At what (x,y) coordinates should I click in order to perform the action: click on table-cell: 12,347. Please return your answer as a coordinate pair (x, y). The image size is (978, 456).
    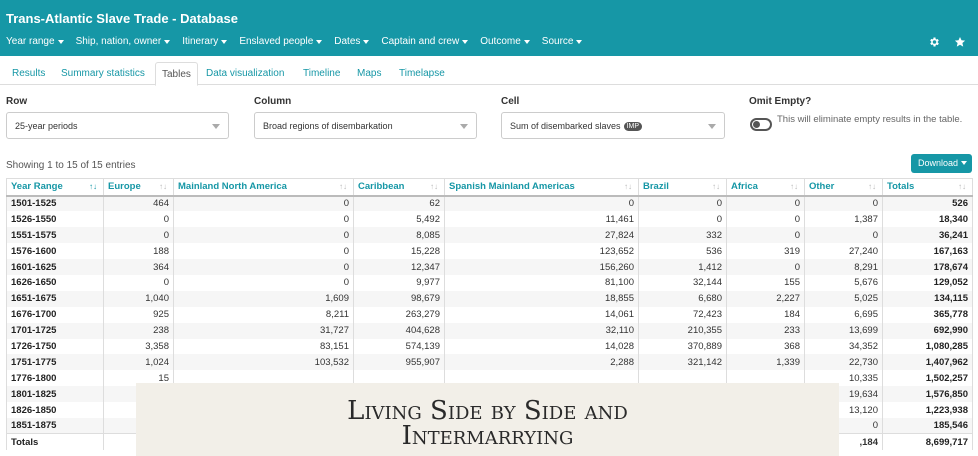
    Looking at the image, I should click on (399, 267).